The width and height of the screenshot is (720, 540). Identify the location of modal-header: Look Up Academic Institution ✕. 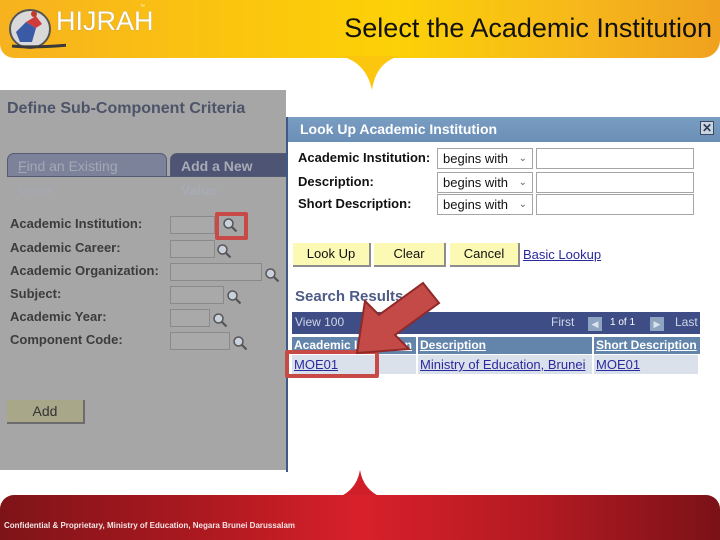
(504, 129).